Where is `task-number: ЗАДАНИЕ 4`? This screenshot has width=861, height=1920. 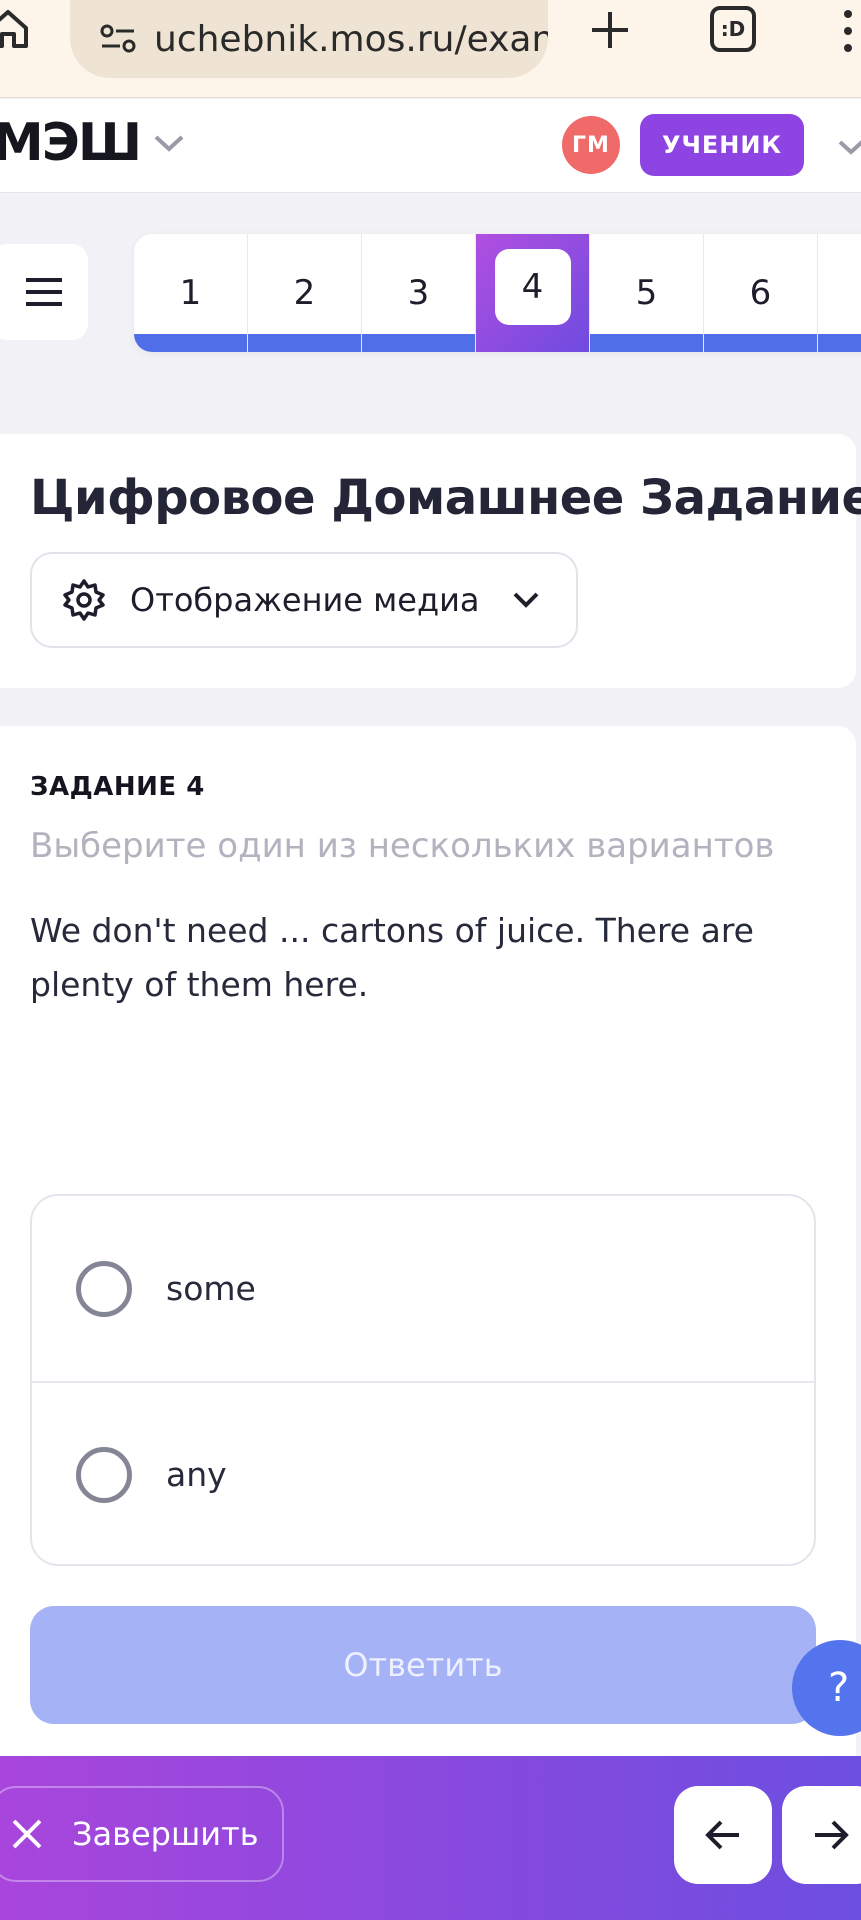 task-number: ЗАДАНИЕ 4 is located at coordinates (117, 787).